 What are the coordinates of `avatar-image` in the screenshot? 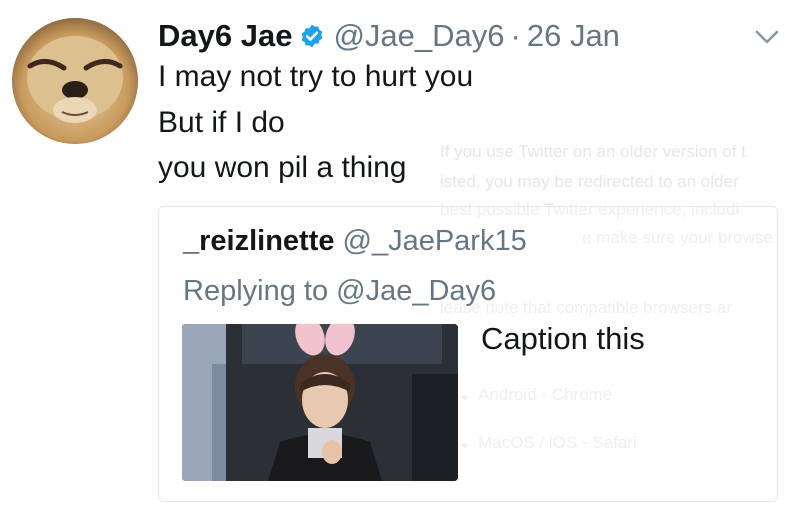 It's located at (75, 81).